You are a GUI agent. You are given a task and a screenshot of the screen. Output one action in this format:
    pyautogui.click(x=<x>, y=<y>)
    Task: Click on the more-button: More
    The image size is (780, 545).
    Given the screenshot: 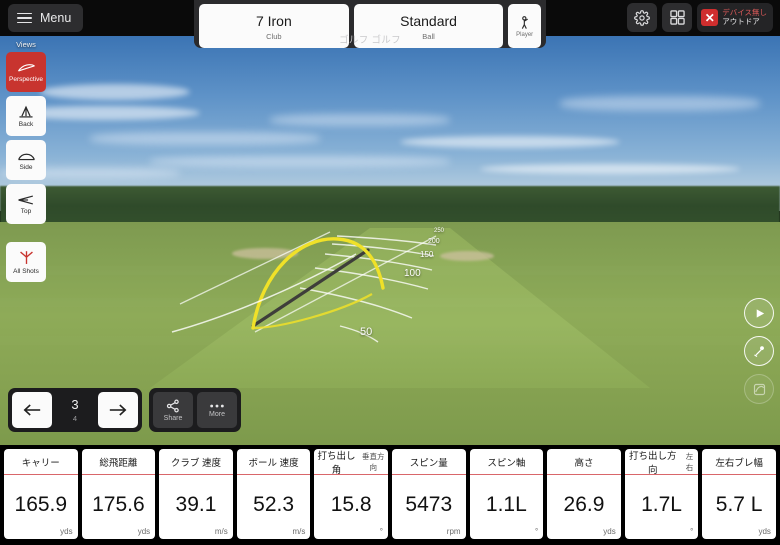 What is the action you would take?
    pyautogui.click(x=217, y=410)
    